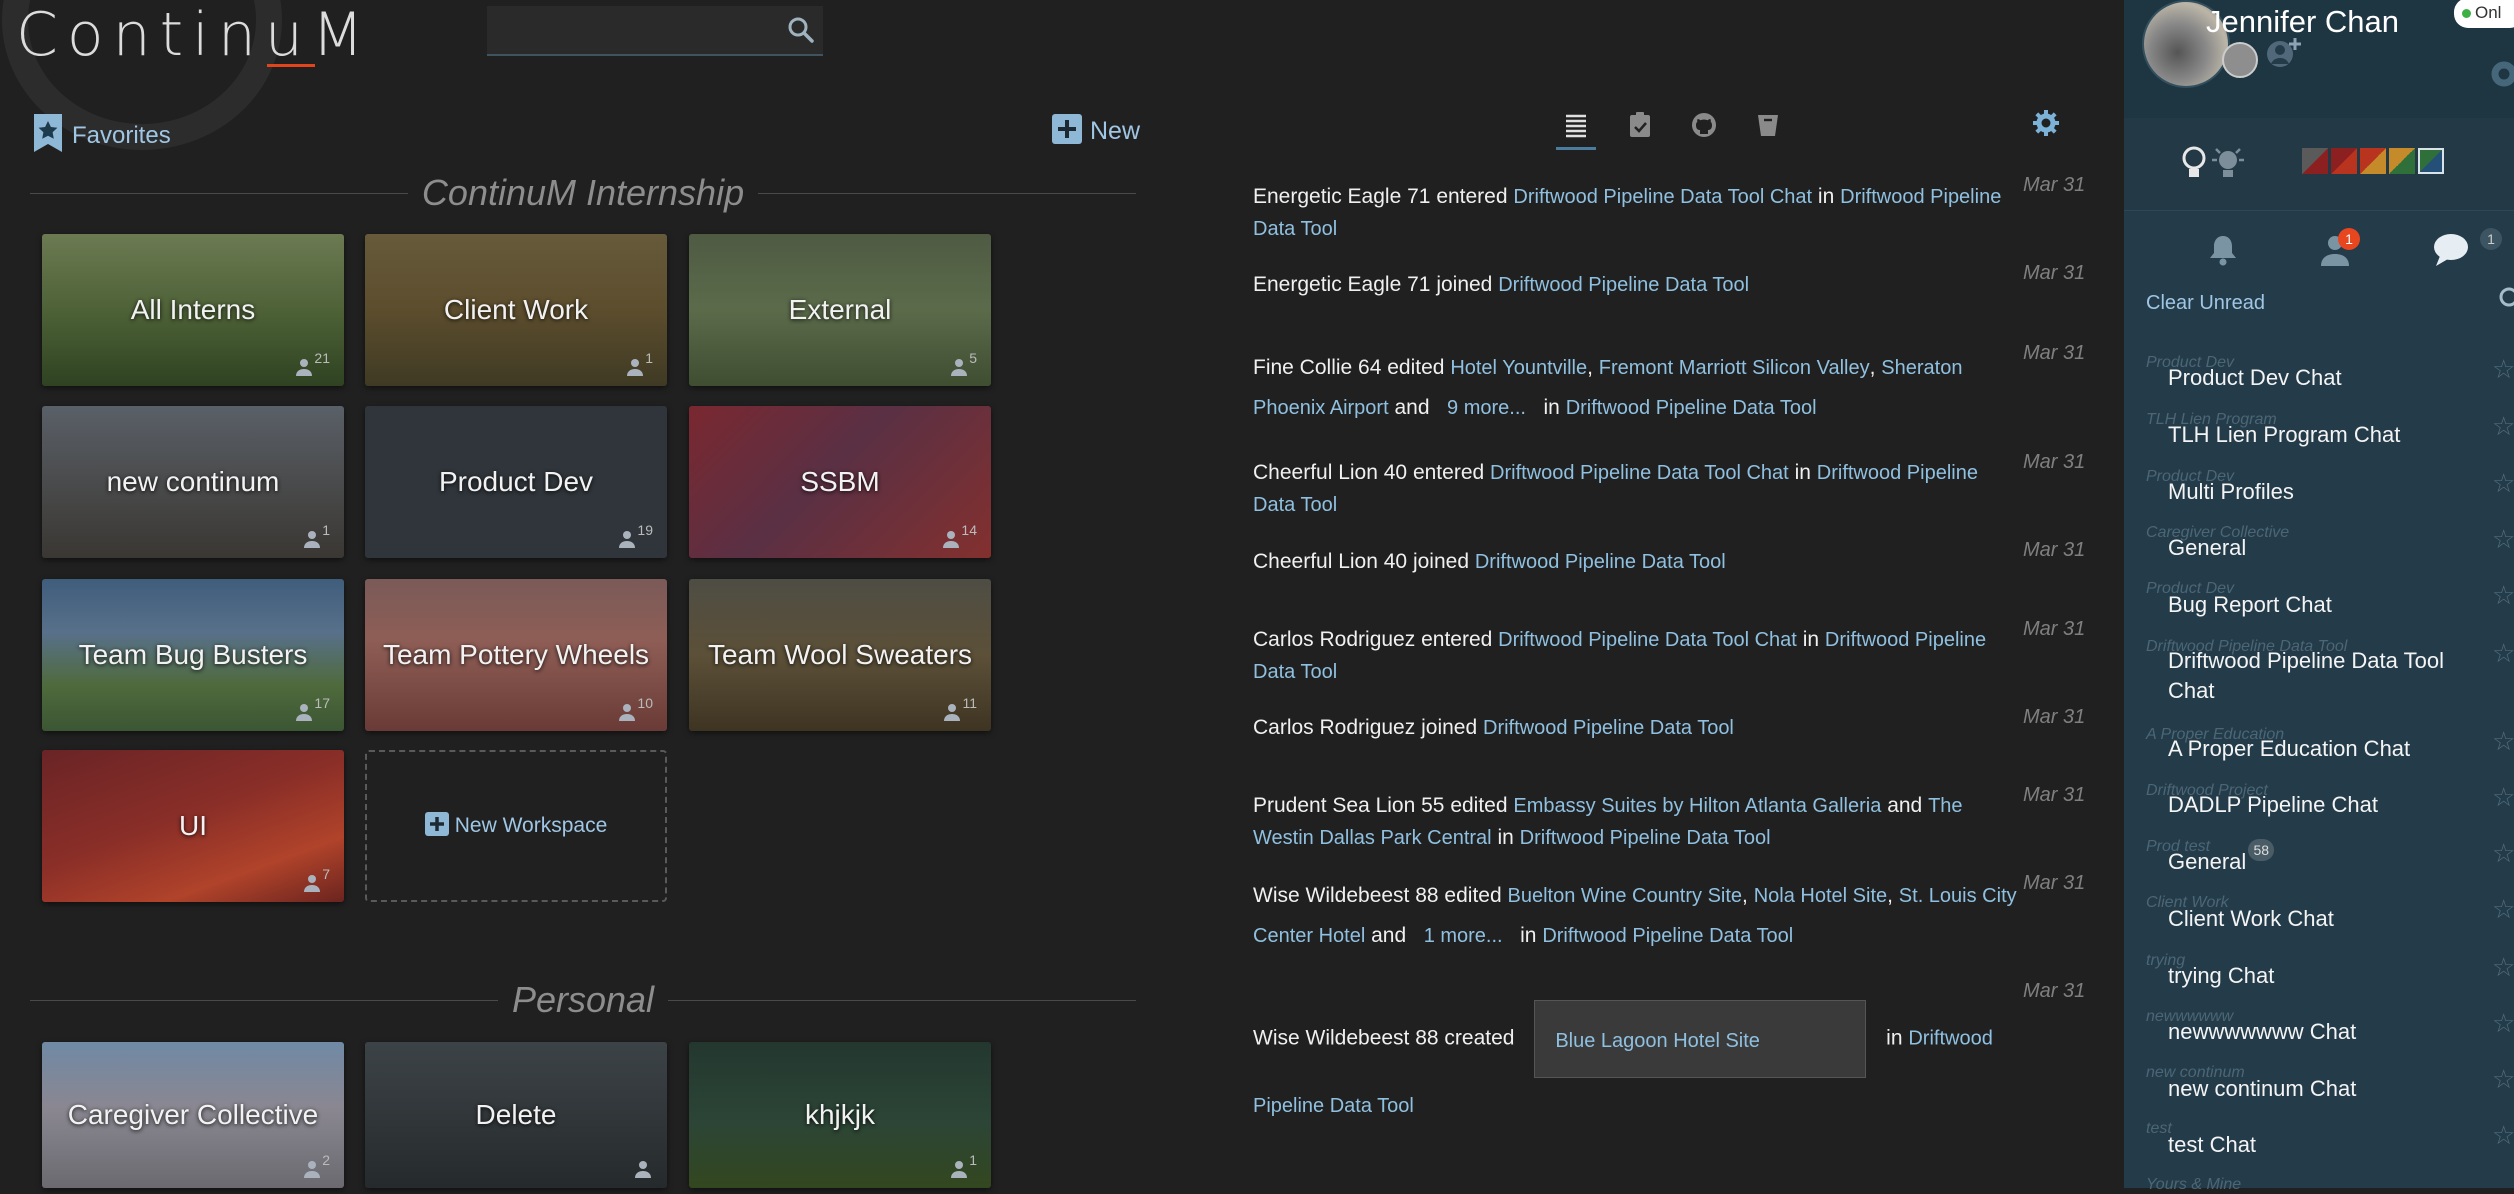  I want to click on entry-item-link: Hotel Yountville, so click(1518, 368).